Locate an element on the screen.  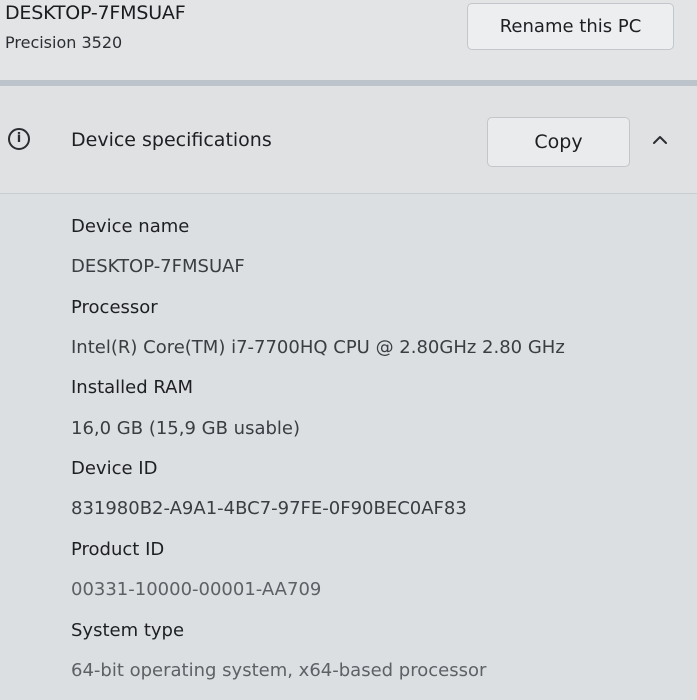
spec-label-product-id: Product ID is located at coordinates (118, 549).